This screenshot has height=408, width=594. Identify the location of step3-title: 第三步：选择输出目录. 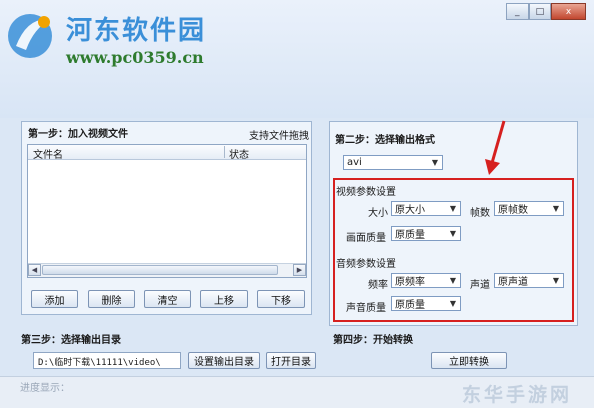
(71, 340).